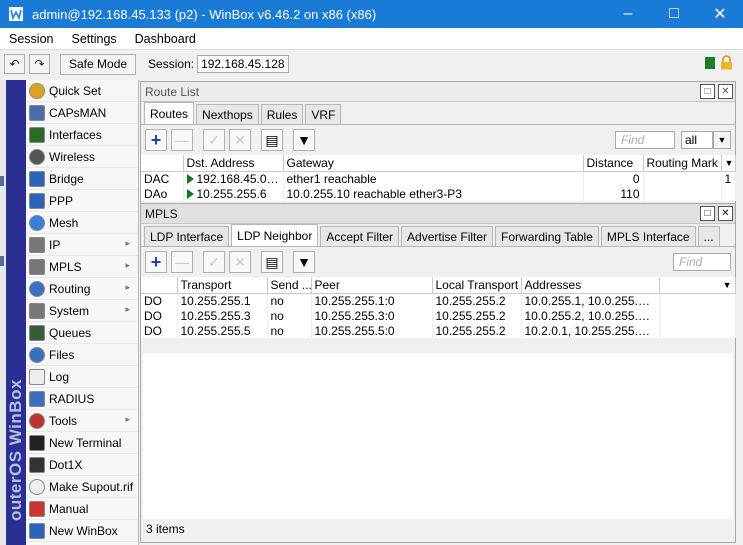  I want to click on ldp-peer: 10.255.255.3:0, so click(372, 315).